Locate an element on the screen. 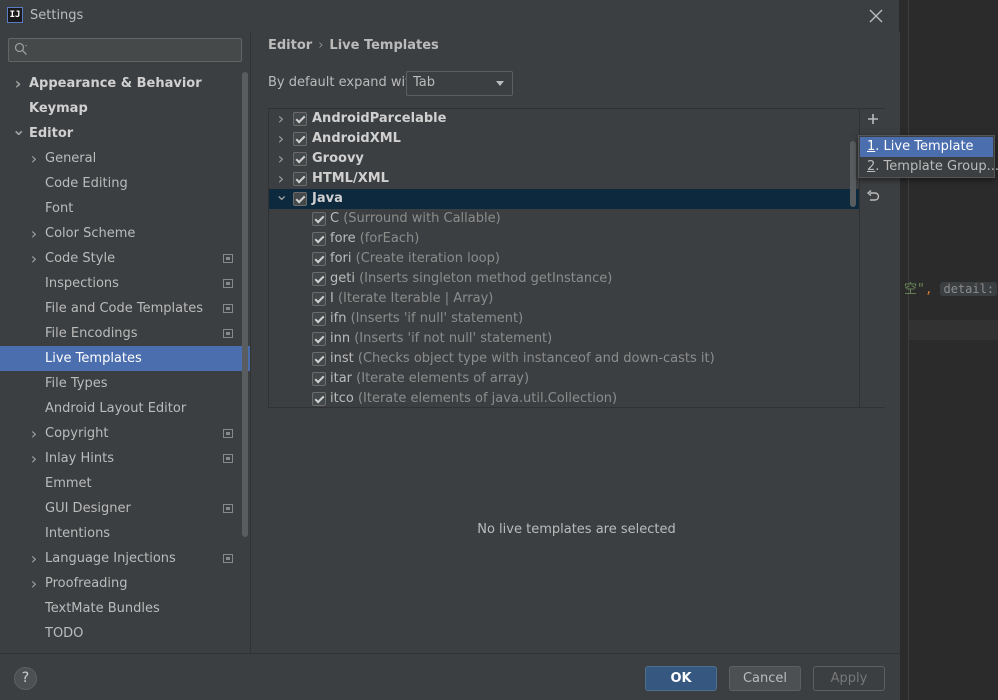 The width and height of the screenshot is (998, 700). template-row: fore (forEach) is located at coordinates (564, 239).